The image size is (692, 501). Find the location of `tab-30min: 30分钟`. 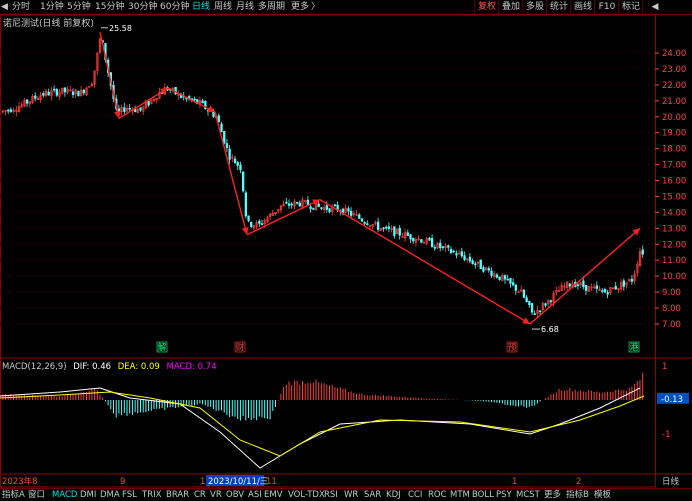

tab-30min: 30分钟 is located at coordinates (142, 7).